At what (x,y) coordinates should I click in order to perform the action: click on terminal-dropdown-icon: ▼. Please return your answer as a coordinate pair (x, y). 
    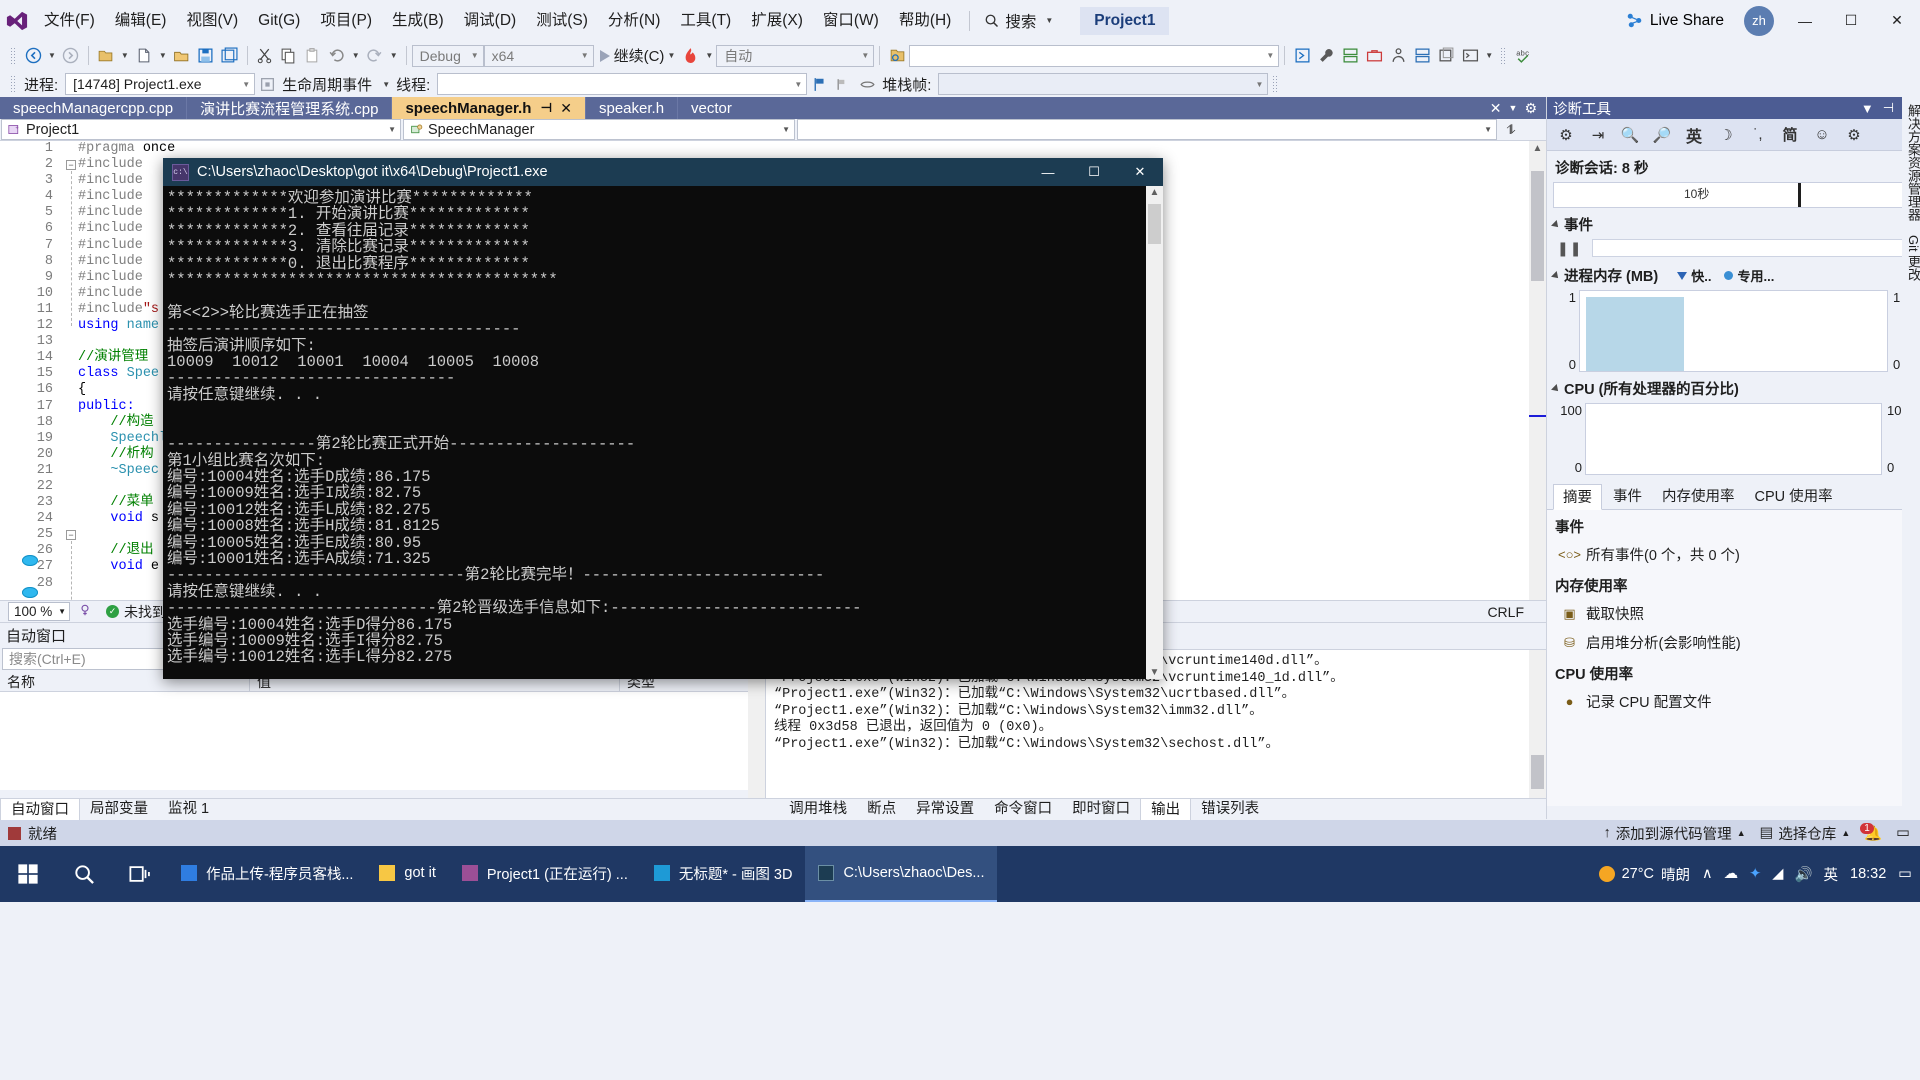
    Looking at the image, I should click on (1489, 55).